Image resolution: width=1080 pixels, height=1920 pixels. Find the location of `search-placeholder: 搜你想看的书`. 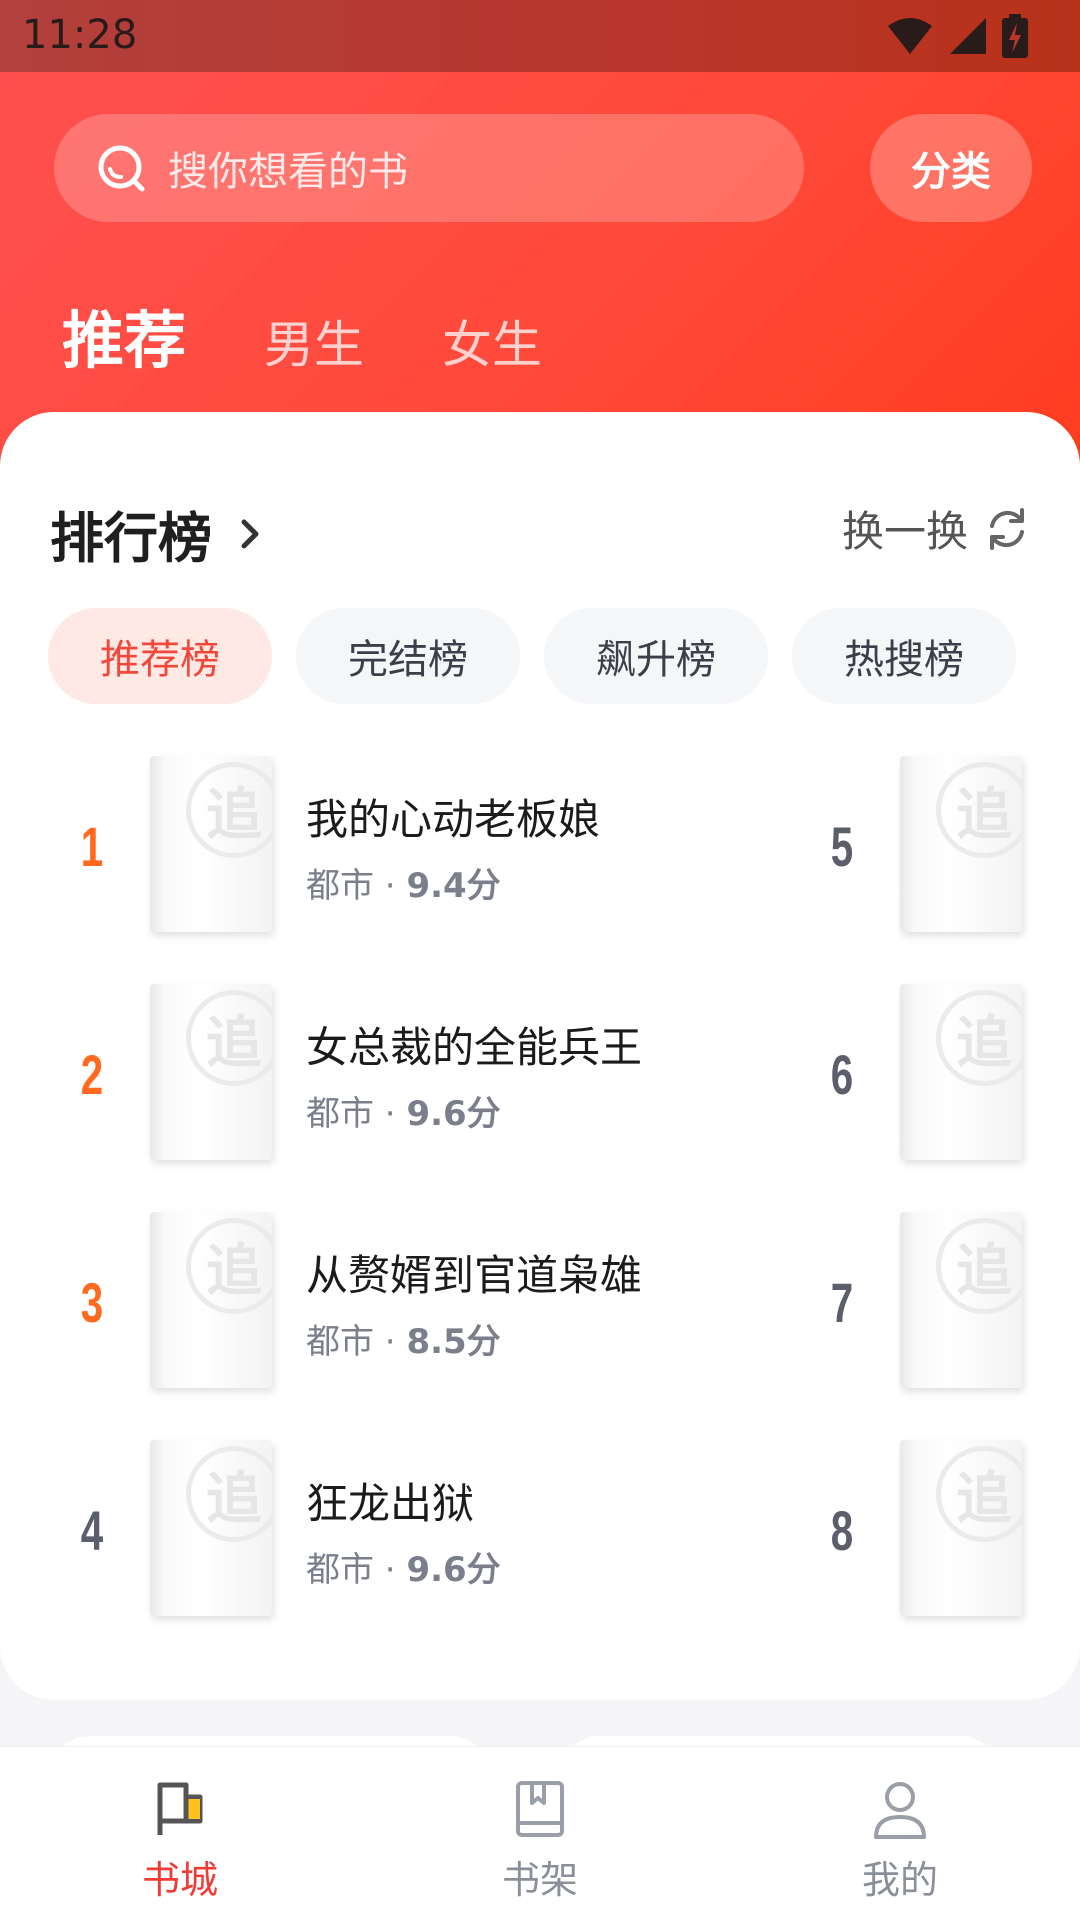

search-placeholder: 搜你想看的书 is located at coordinates (288, 172).